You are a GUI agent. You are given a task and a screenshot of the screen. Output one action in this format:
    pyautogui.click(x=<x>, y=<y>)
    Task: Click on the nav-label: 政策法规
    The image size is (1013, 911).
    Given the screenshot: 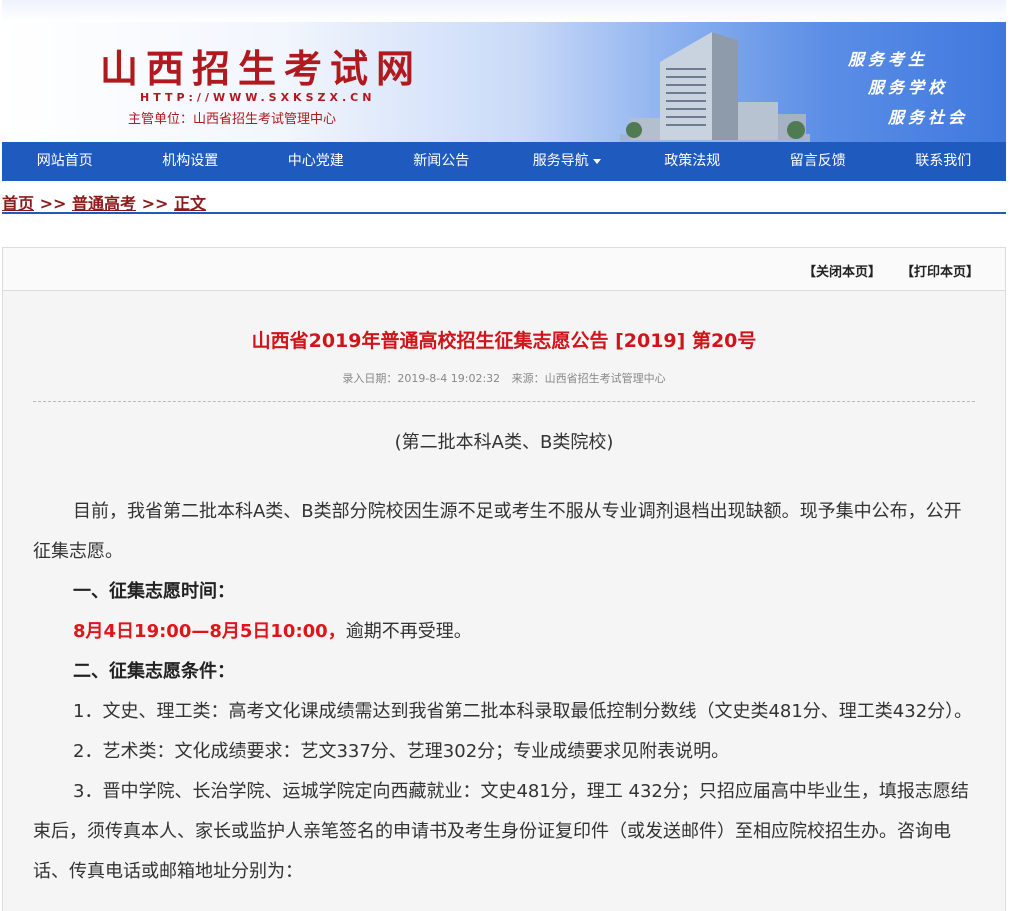 What is the action you would take?
    pyautogui.click(x=692, y=161)
    